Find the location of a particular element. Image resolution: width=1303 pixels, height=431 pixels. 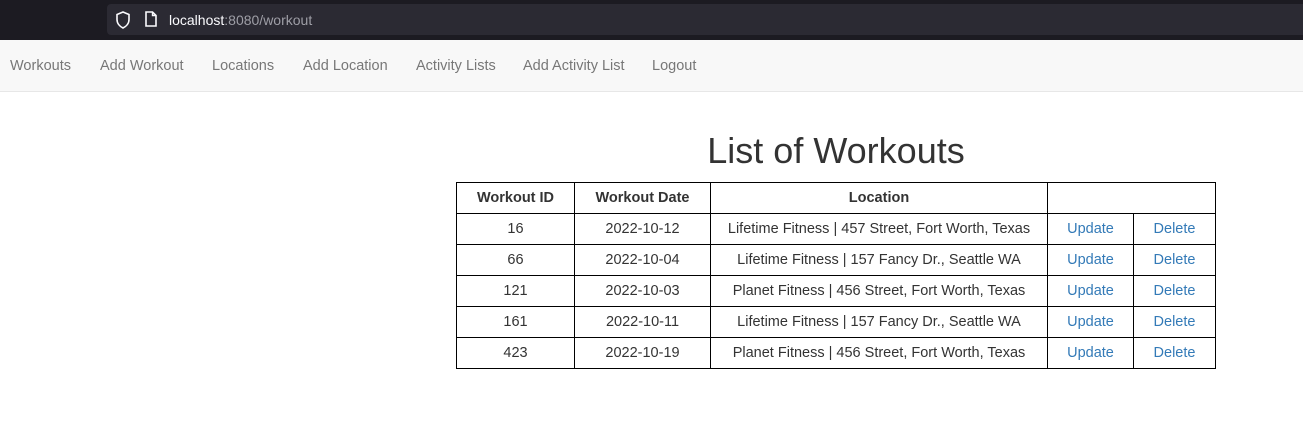

workout-date-cell: 2022-10-11 is located at coordinates (642, 322).